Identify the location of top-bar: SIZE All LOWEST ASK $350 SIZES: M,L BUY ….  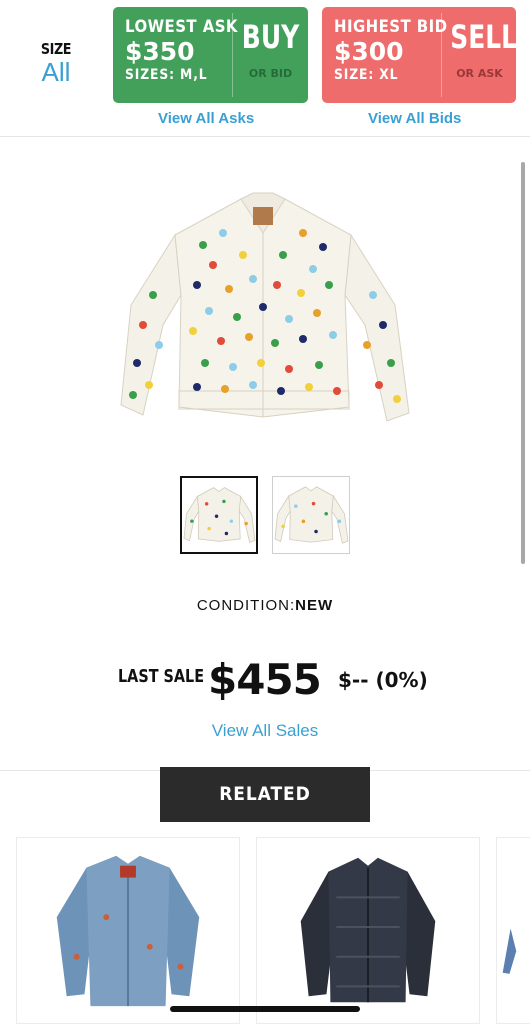
(265, 68).